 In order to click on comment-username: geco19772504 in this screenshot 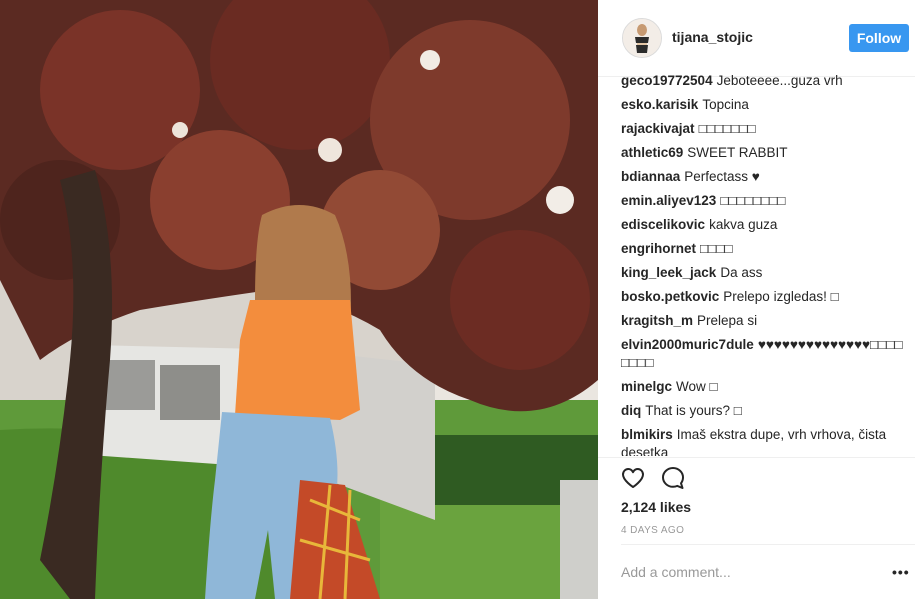, I will do `click(667, 80)`.